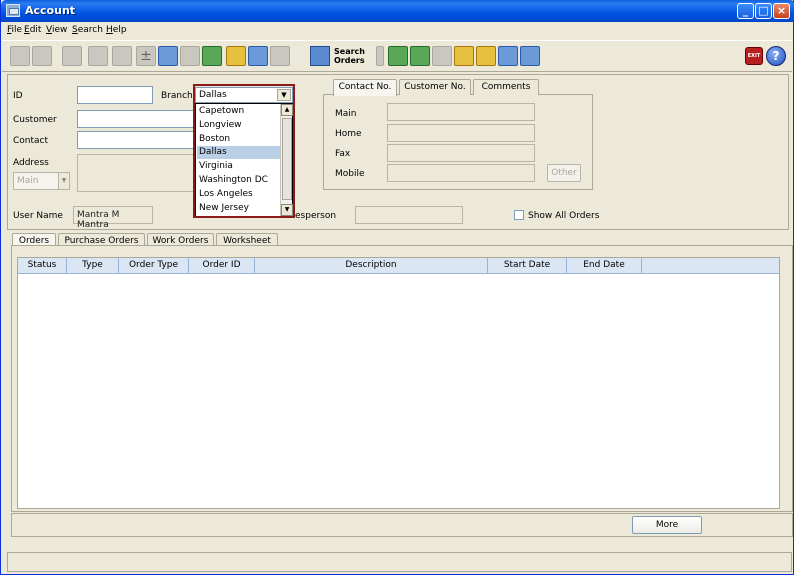 This screenshot has width=794, height=575. Describe the element at coordinates (343, 154) in the screenshot. I see `fax-label: Fax` at that location.